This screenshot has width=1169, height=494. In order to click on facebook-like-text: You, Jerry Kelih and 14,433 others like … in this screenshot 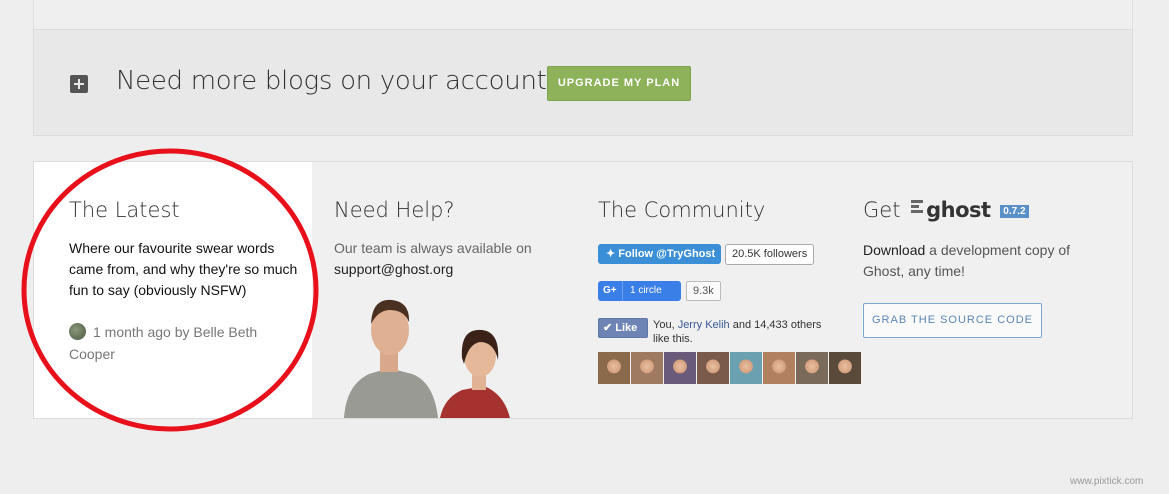, I will do `click(737, 332)`.